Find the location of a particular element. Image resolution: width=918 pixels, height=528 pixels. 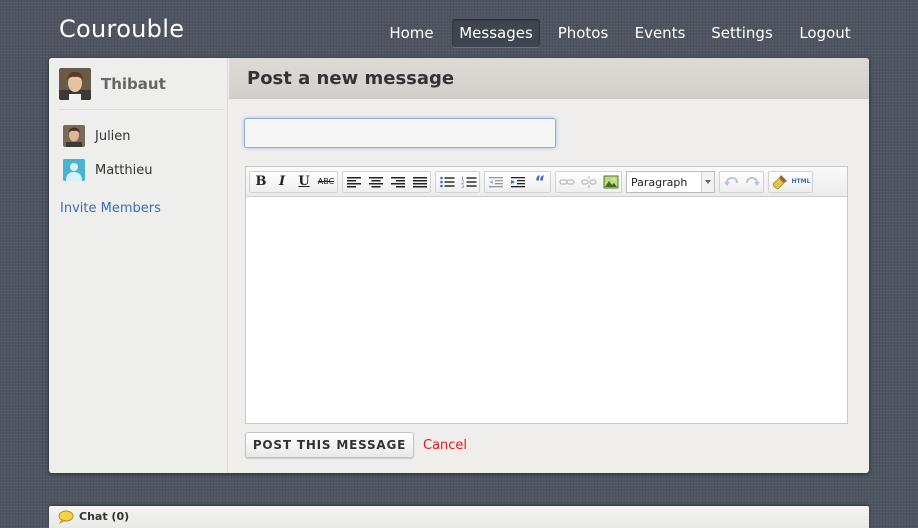

default-avatar-icon is located at coordinates (74, 170).